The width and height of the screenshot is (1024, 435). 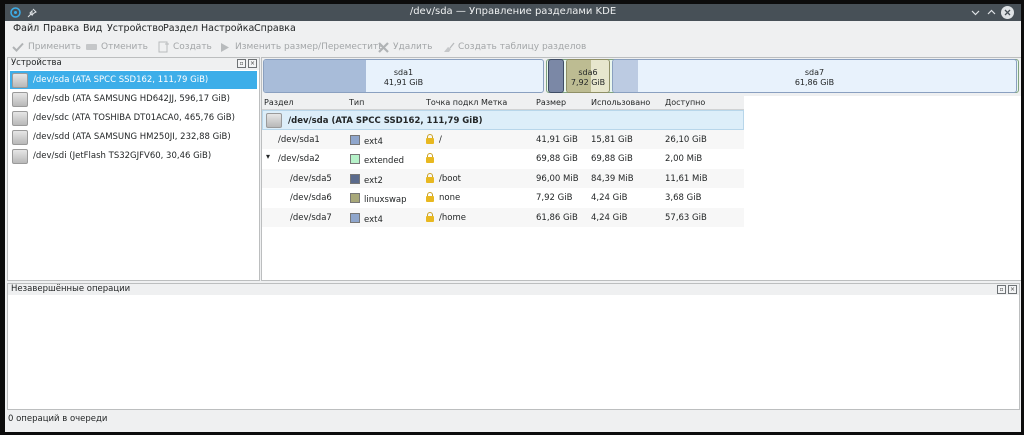 I want to click on partition-used: 84,39 MiB, so click(x=612, y=178).